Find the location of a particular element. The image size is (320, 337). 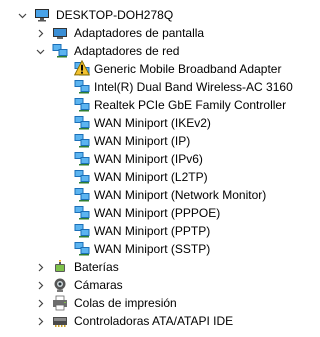

tree-item-device: WAN Miniport (PPTP) is located at coordinates (147, 231).